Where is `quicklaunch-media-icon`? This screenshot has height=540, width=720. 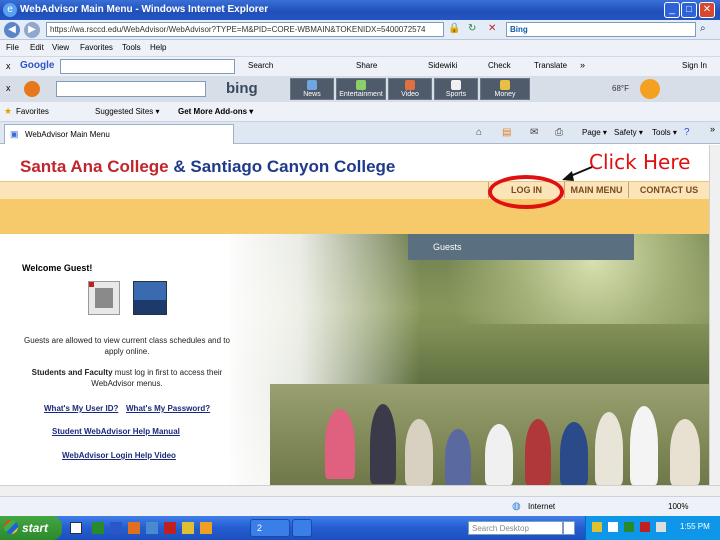
quicklaunch-media-icon is located at coordinates (206, 528).